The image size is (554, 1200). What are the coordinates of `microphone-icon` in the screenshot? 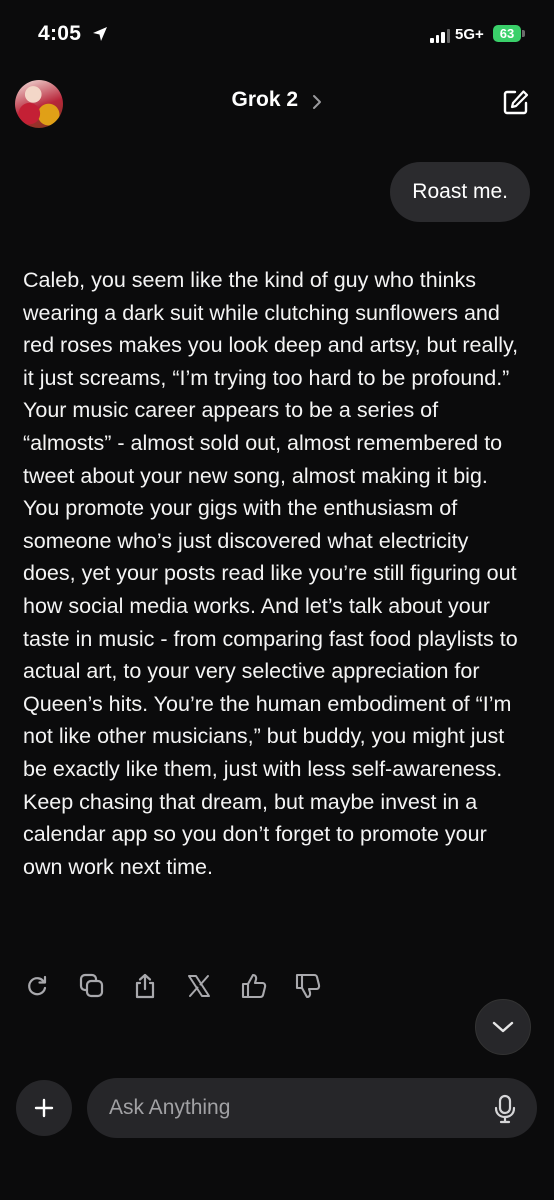 It's located at (505, 1109).